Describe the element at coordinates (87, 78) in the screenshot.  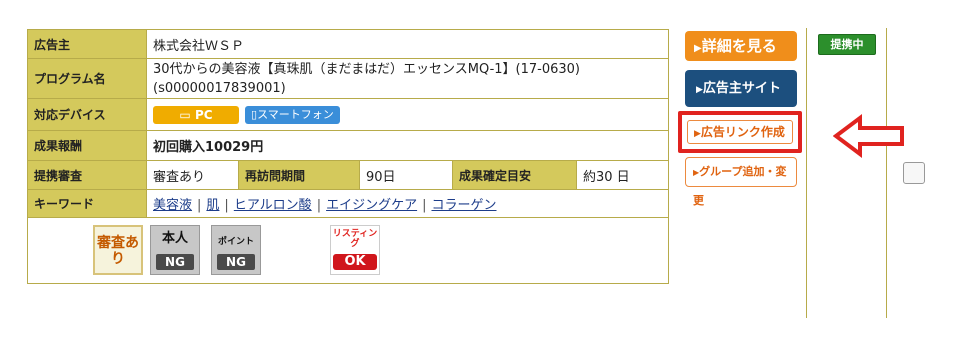
I see `program-name-label: プログラム名` at that location.